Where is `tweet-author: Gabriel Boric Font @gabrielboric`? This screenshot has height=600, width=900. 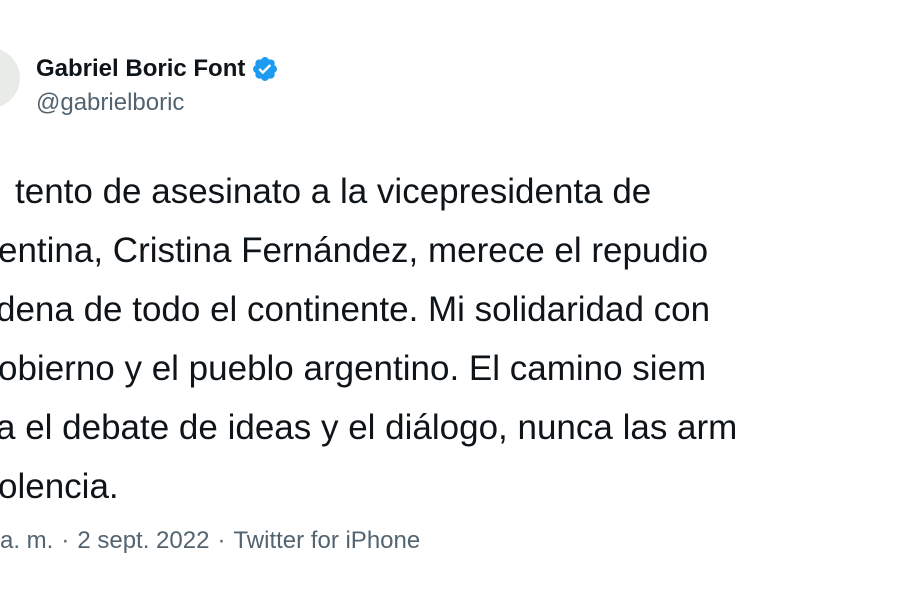
tweet-author: Gabriel Boric Font @gabrielboric is located at coordinates (157, 84).